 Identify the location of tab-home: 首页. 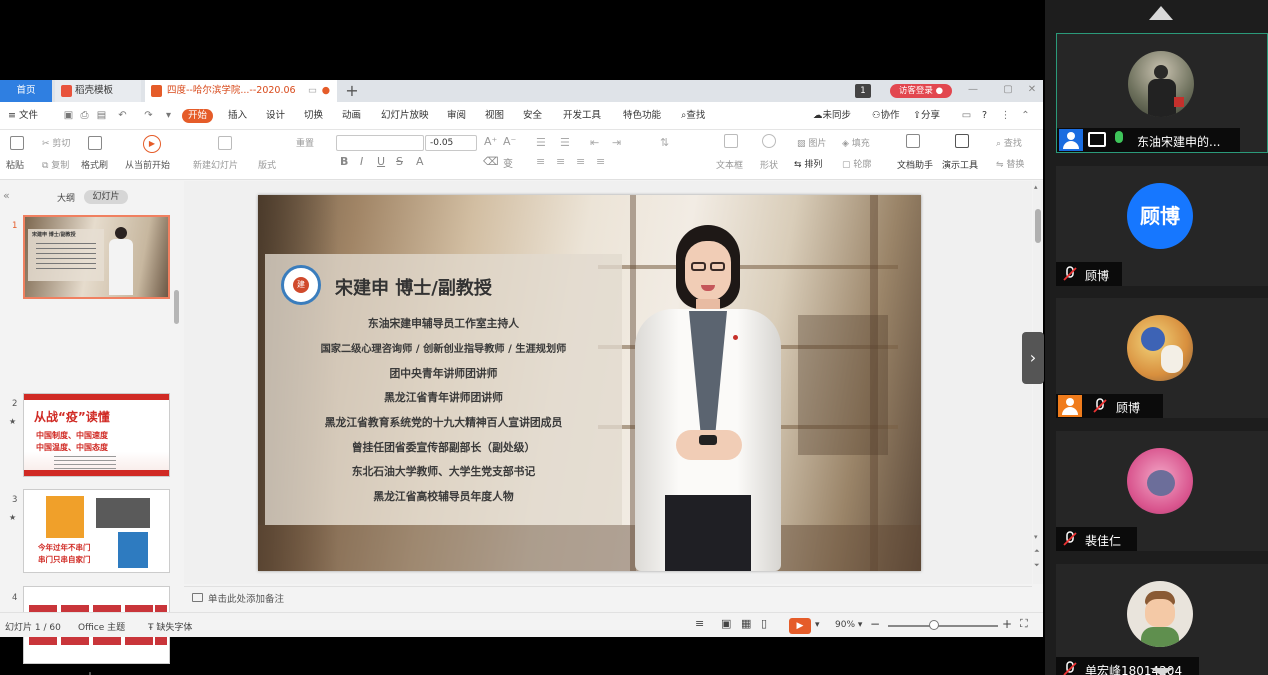
(26, 91).